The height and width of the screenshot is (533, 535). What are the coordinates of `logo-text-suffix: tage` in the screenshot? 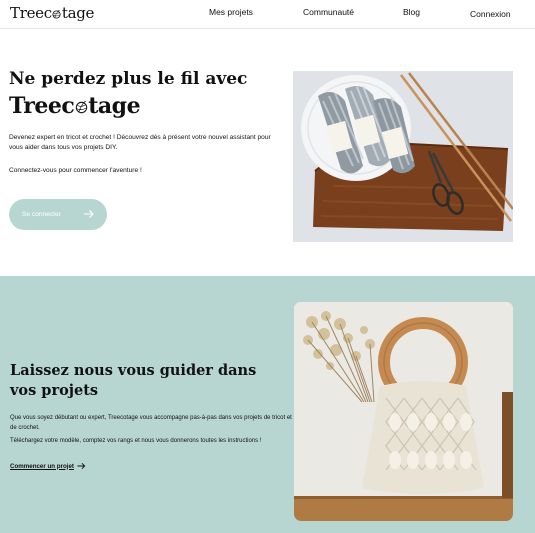 It's located at (78, 13).